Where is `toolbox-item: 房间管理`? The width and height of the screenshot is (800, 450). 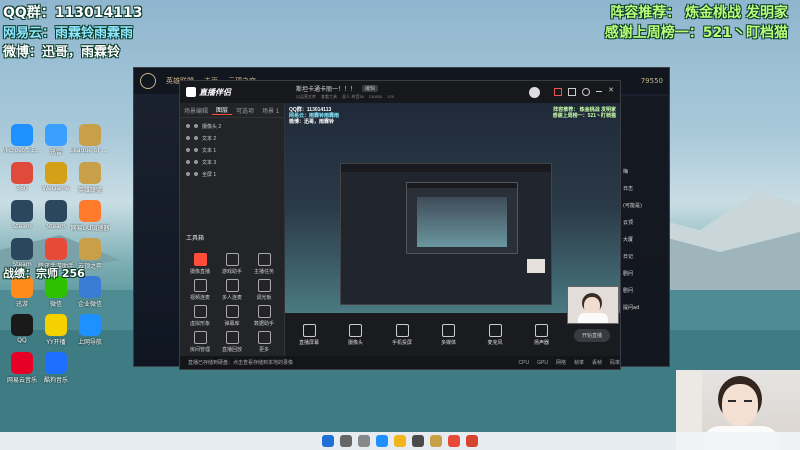
toolbox-item: 房间管理 is located at coordinates (200, 342).